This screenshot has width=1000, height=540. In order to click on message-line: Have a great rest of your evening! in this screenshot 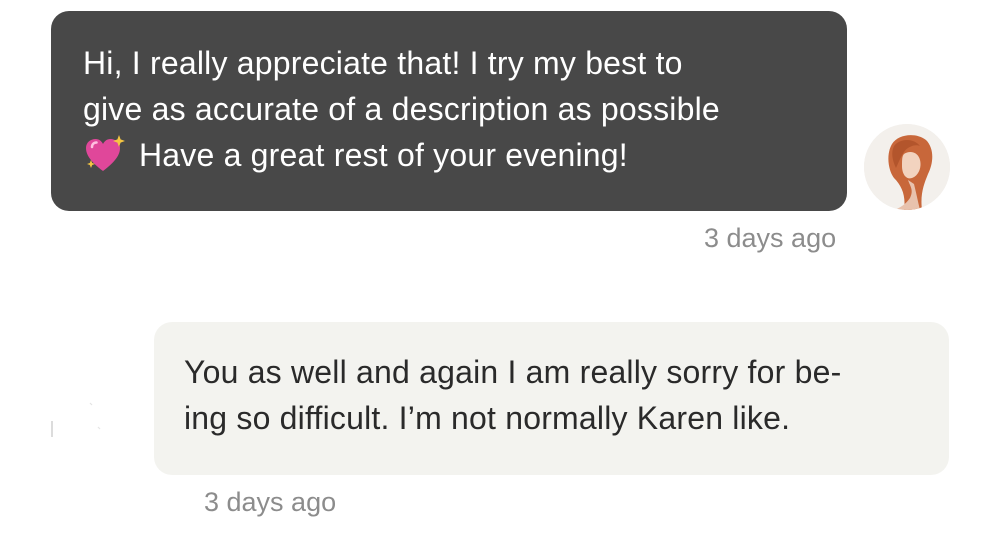, I will do `click(449, 155)`.